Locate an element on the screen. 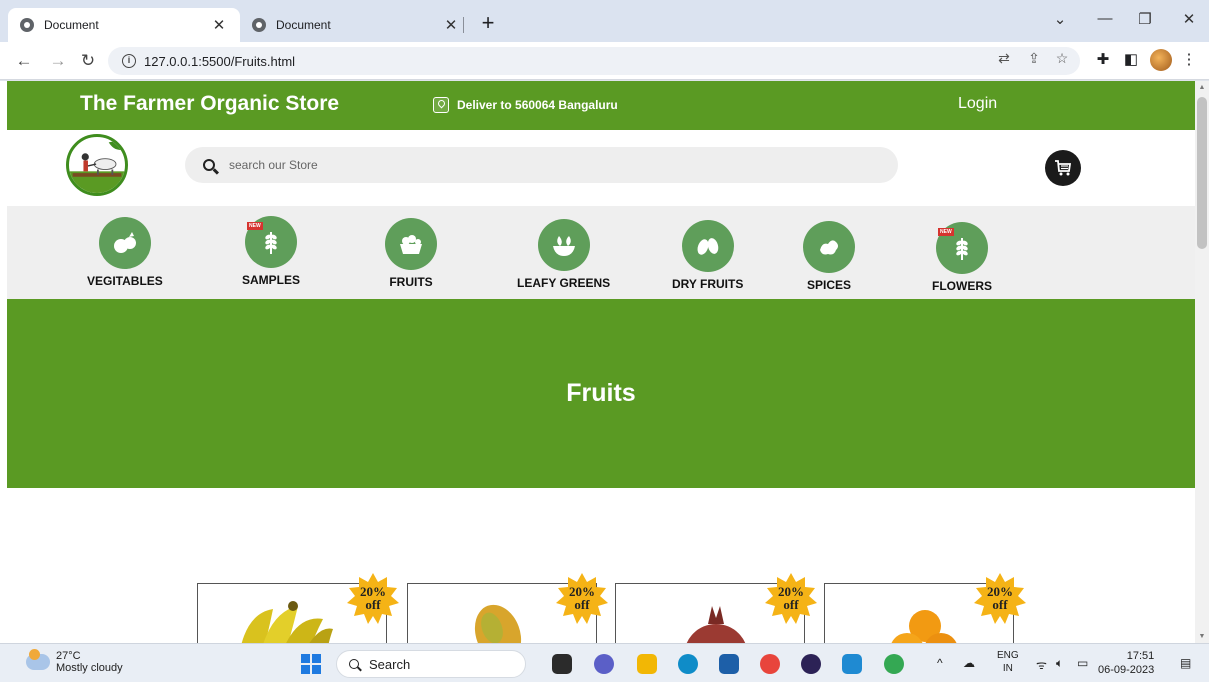 This screenshot has width=1209, height=682. category-leafy-greens: LEAFY GREENS is located at coordinates (563, 254).